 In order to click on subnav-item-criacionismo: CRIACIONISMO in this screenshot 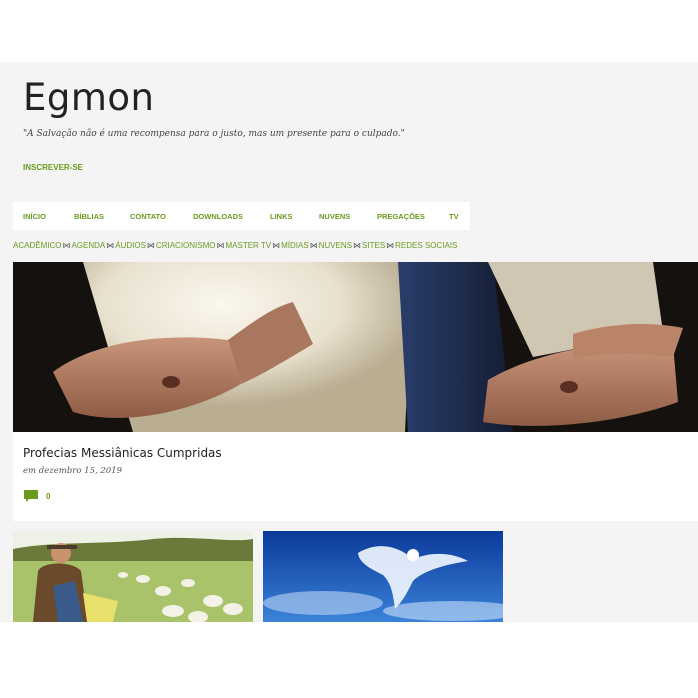, I will do `click(186, 245)`.